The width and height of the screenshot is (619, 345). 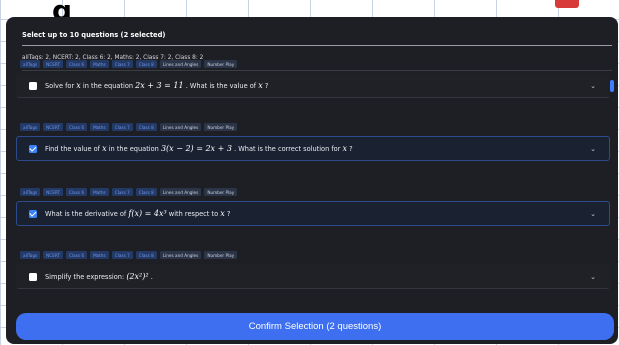 I want to click on question-text-part: ., so click(x=151, y=277).